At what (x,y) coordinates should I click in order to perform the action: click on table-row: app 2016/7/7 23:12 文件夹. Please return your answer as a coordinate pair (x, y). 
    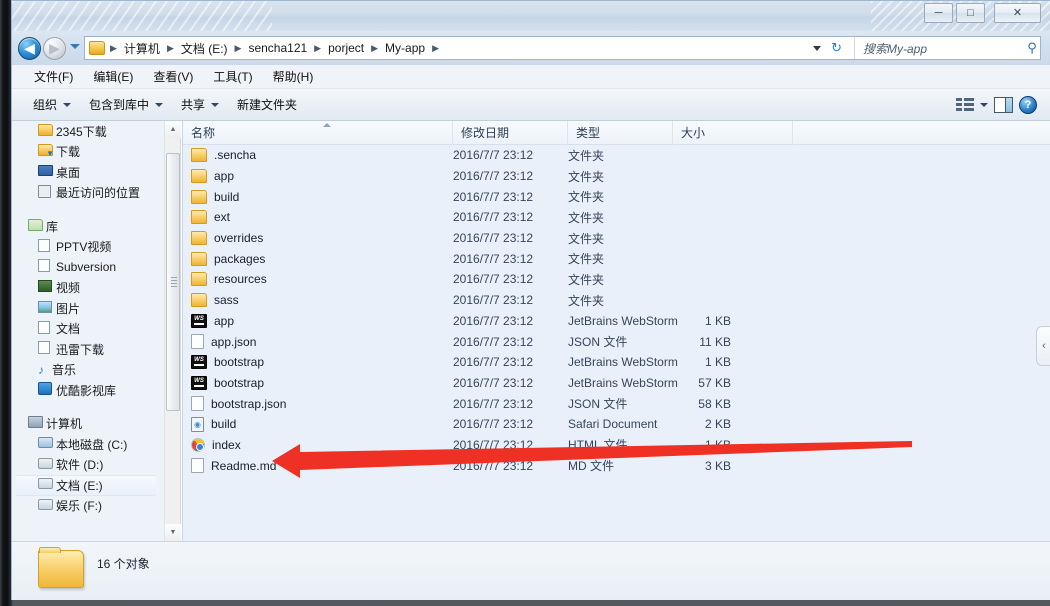
    Looking at the image, I should click on (616, 176).